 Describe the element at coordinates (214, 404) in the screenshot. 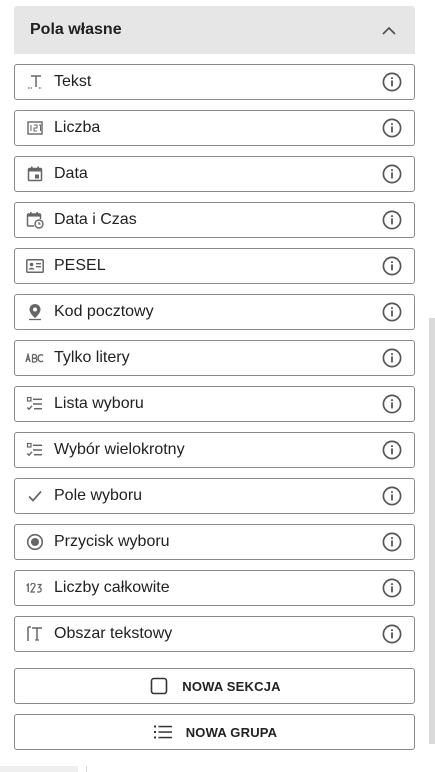

I see `field-item-lista-wyboru: Lista wyboru` at that location.